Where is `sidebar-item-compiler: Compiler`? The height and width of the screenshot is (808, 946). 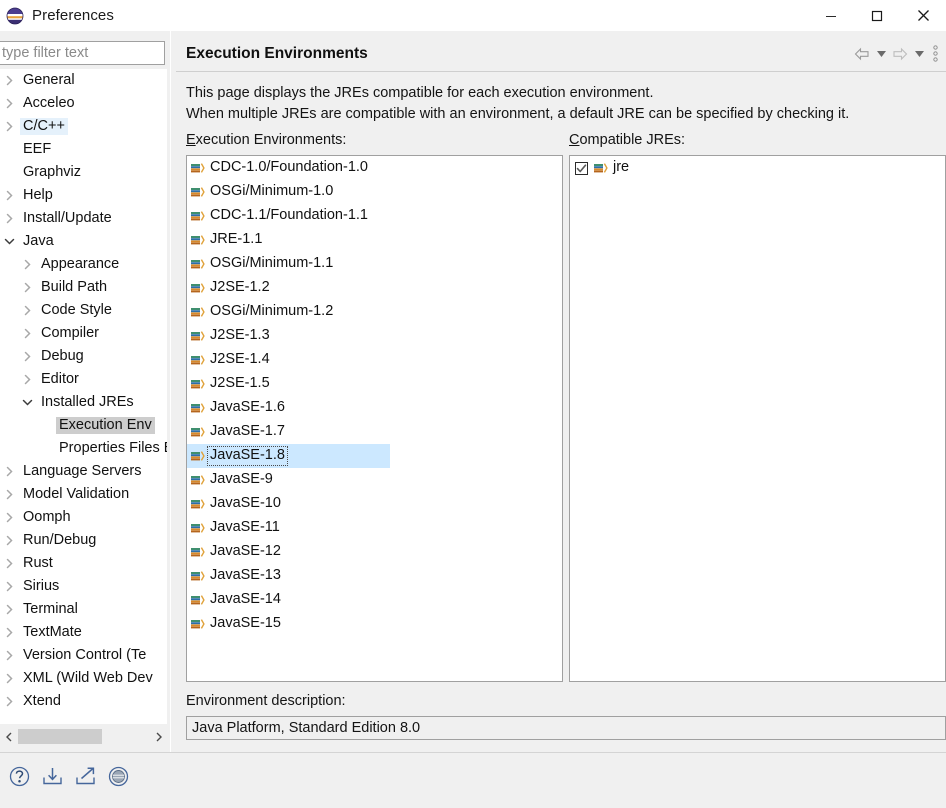 sidebar-item-compiler: Compiler is located at coordinates (83, 333).